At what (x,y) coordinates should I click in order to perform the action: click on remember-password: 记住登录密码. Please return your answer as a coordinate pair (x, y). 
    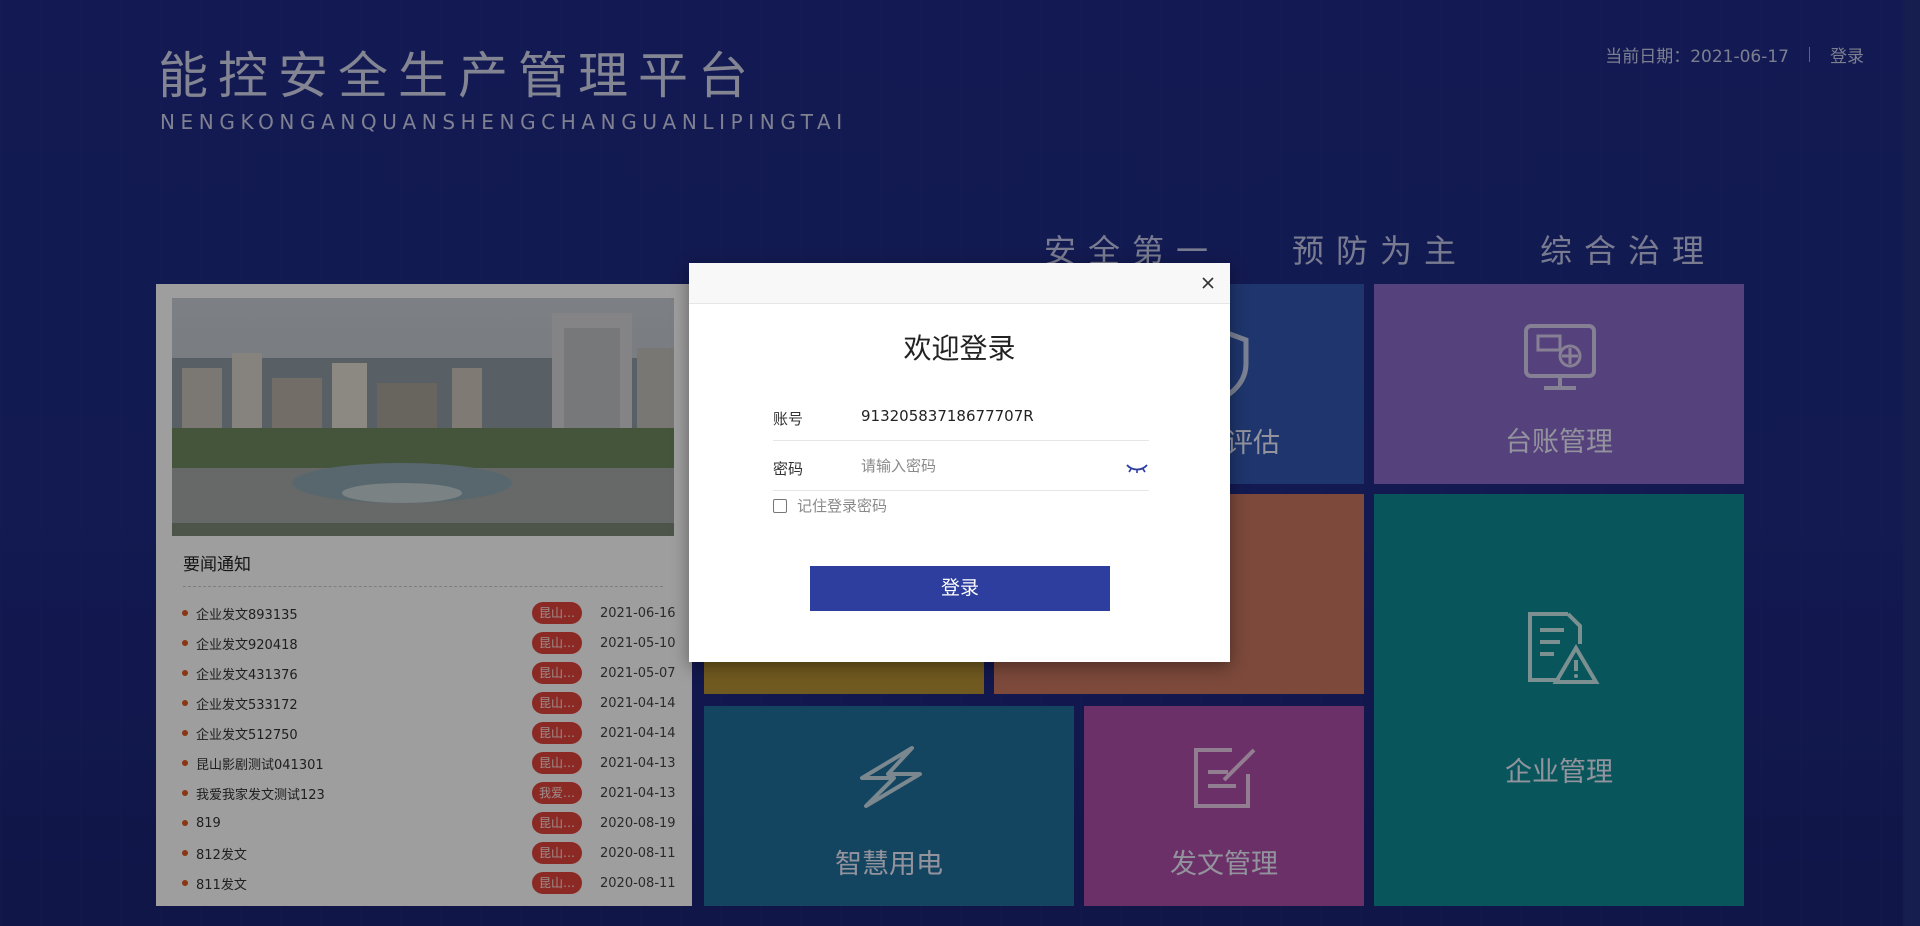
    Looking at the image, I should click on (830, 505).